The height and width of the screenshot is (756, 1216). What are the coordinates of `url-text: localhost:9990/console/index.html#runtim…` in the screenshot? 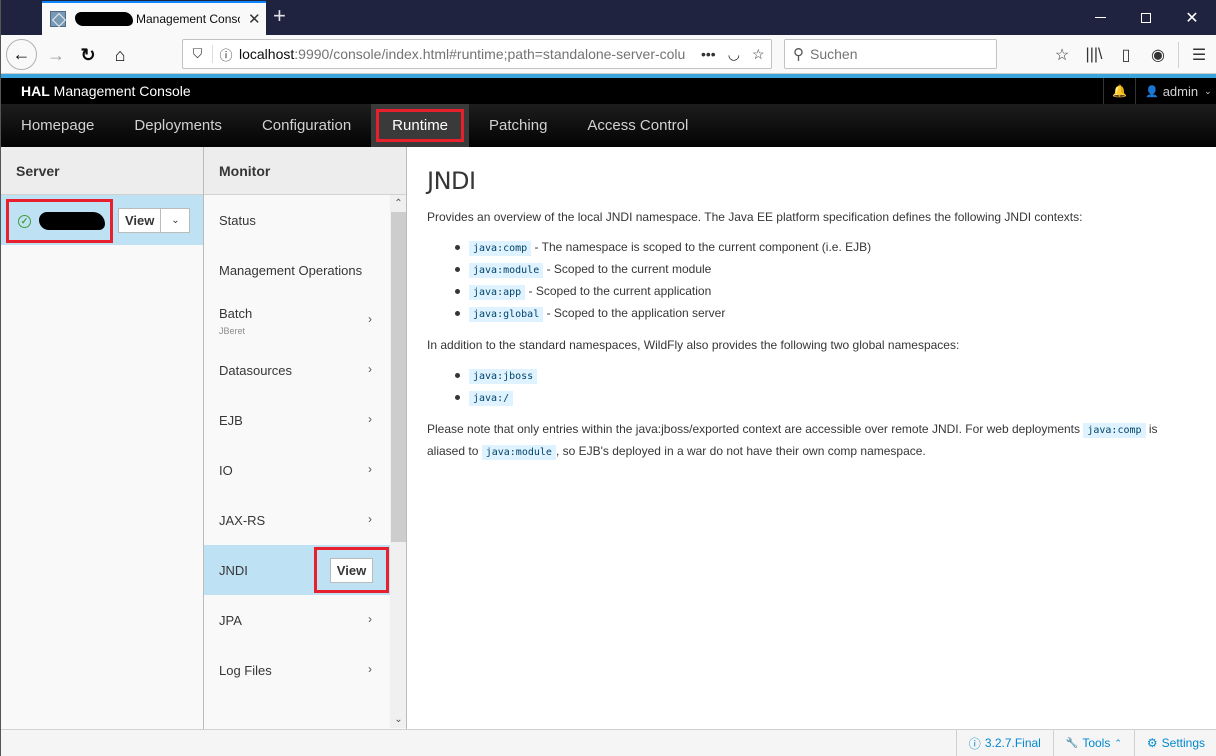 It's located at (466, 54).